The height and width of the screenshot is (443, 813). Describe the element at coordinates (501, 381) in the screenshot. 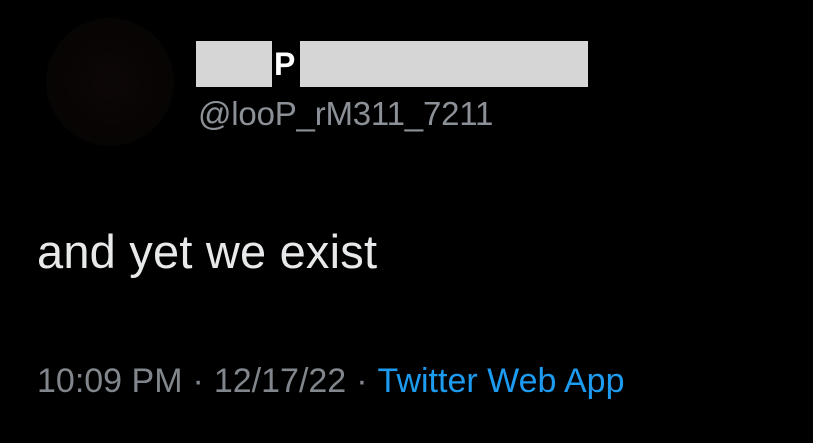

I see `tweet-source-link: Twitter Web App` at that location.